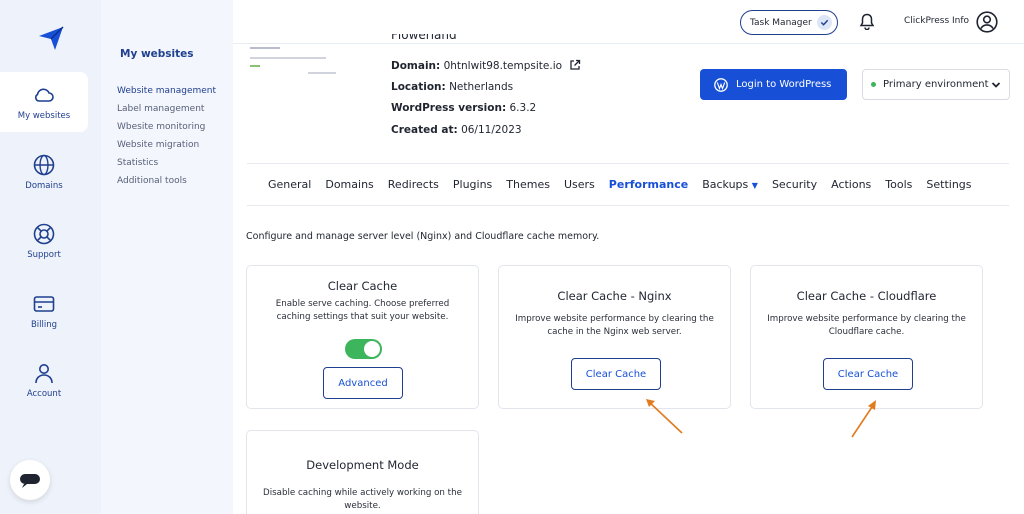 The height and width of the screenshot is (514, 1024). What do you see at coordinates (794, 184) in the screenshot?
I see `tab-security: Security` at bounding box center [794, 184].